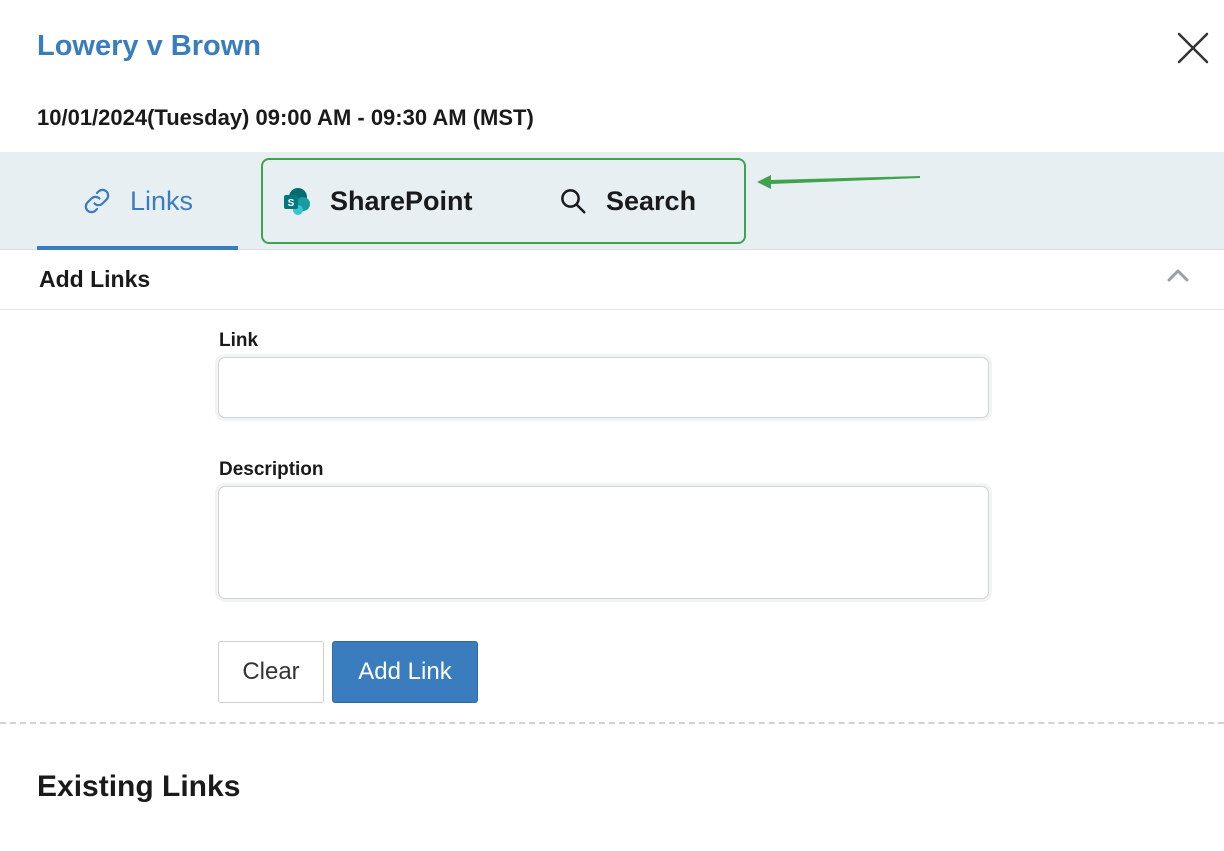  What do you see at coordinates (603, 387) in the screenshot?
I see `link-input` at bounding box center [603, 387].